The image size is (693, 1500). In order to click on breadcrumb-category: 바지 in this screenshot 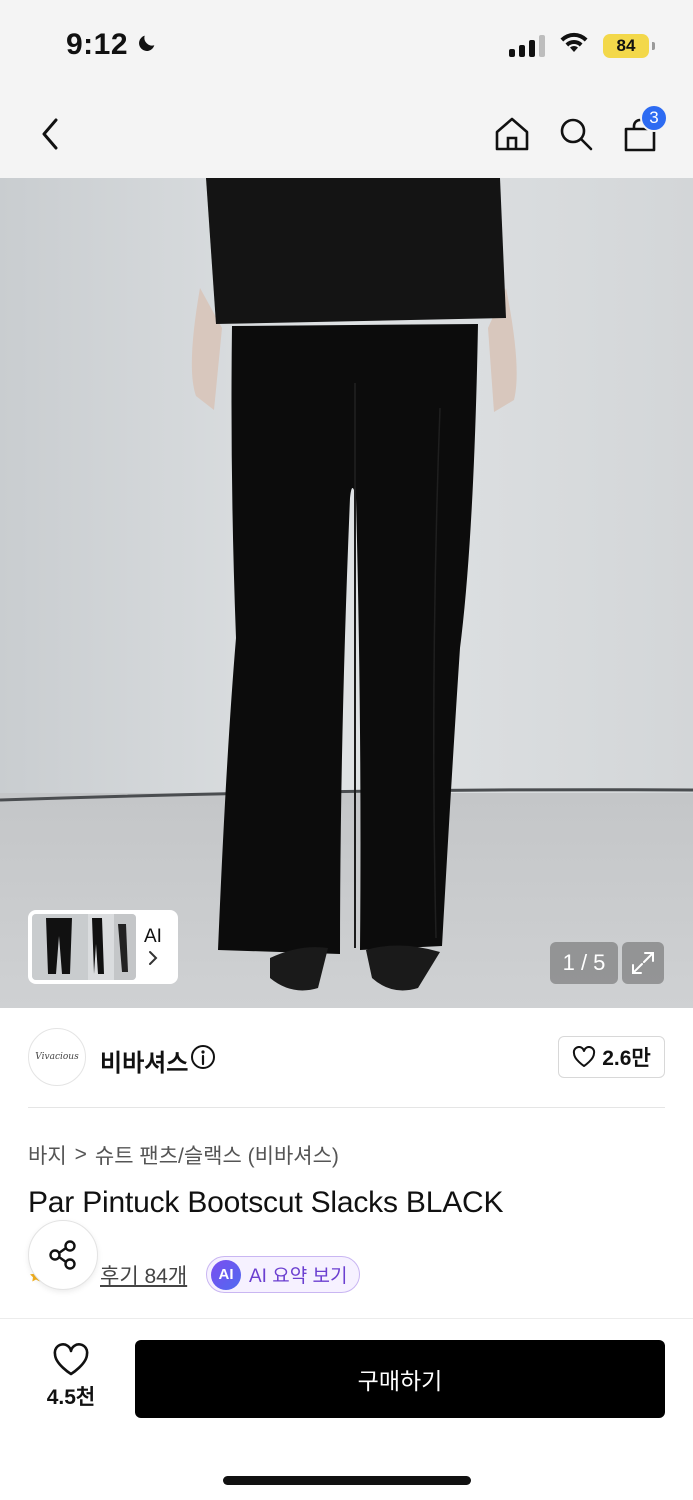, I will do `click(47, 1155)`.